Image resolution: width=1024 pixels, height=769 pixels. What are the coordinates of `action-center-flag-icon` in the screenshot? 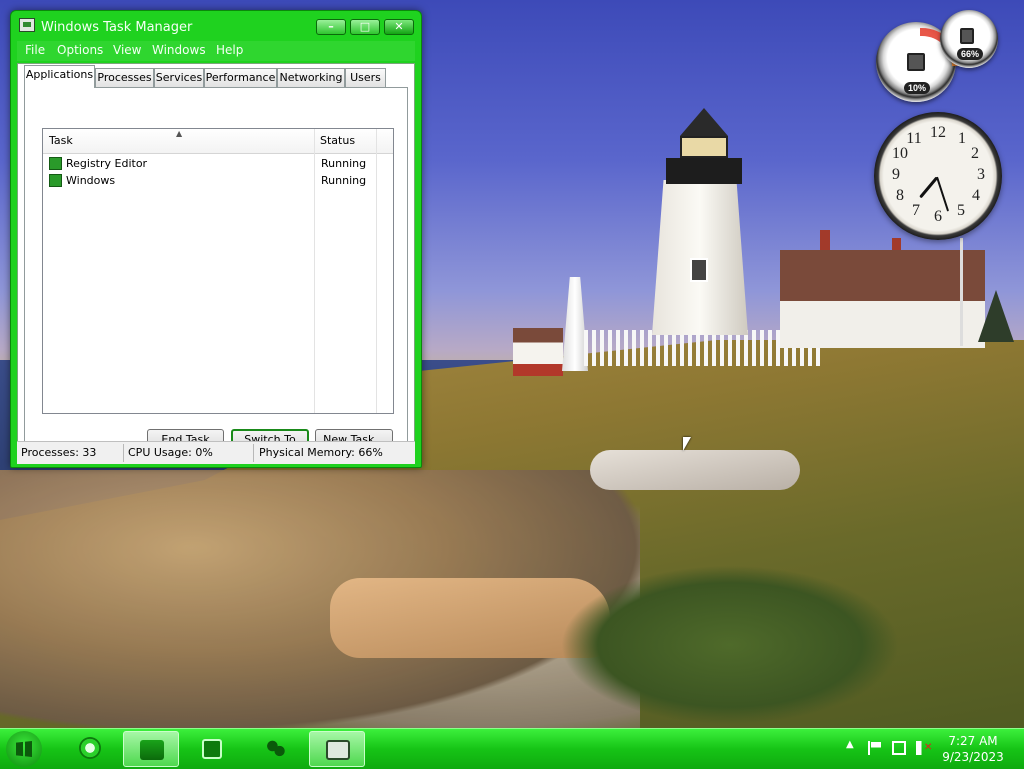 It's located at (875, 748).